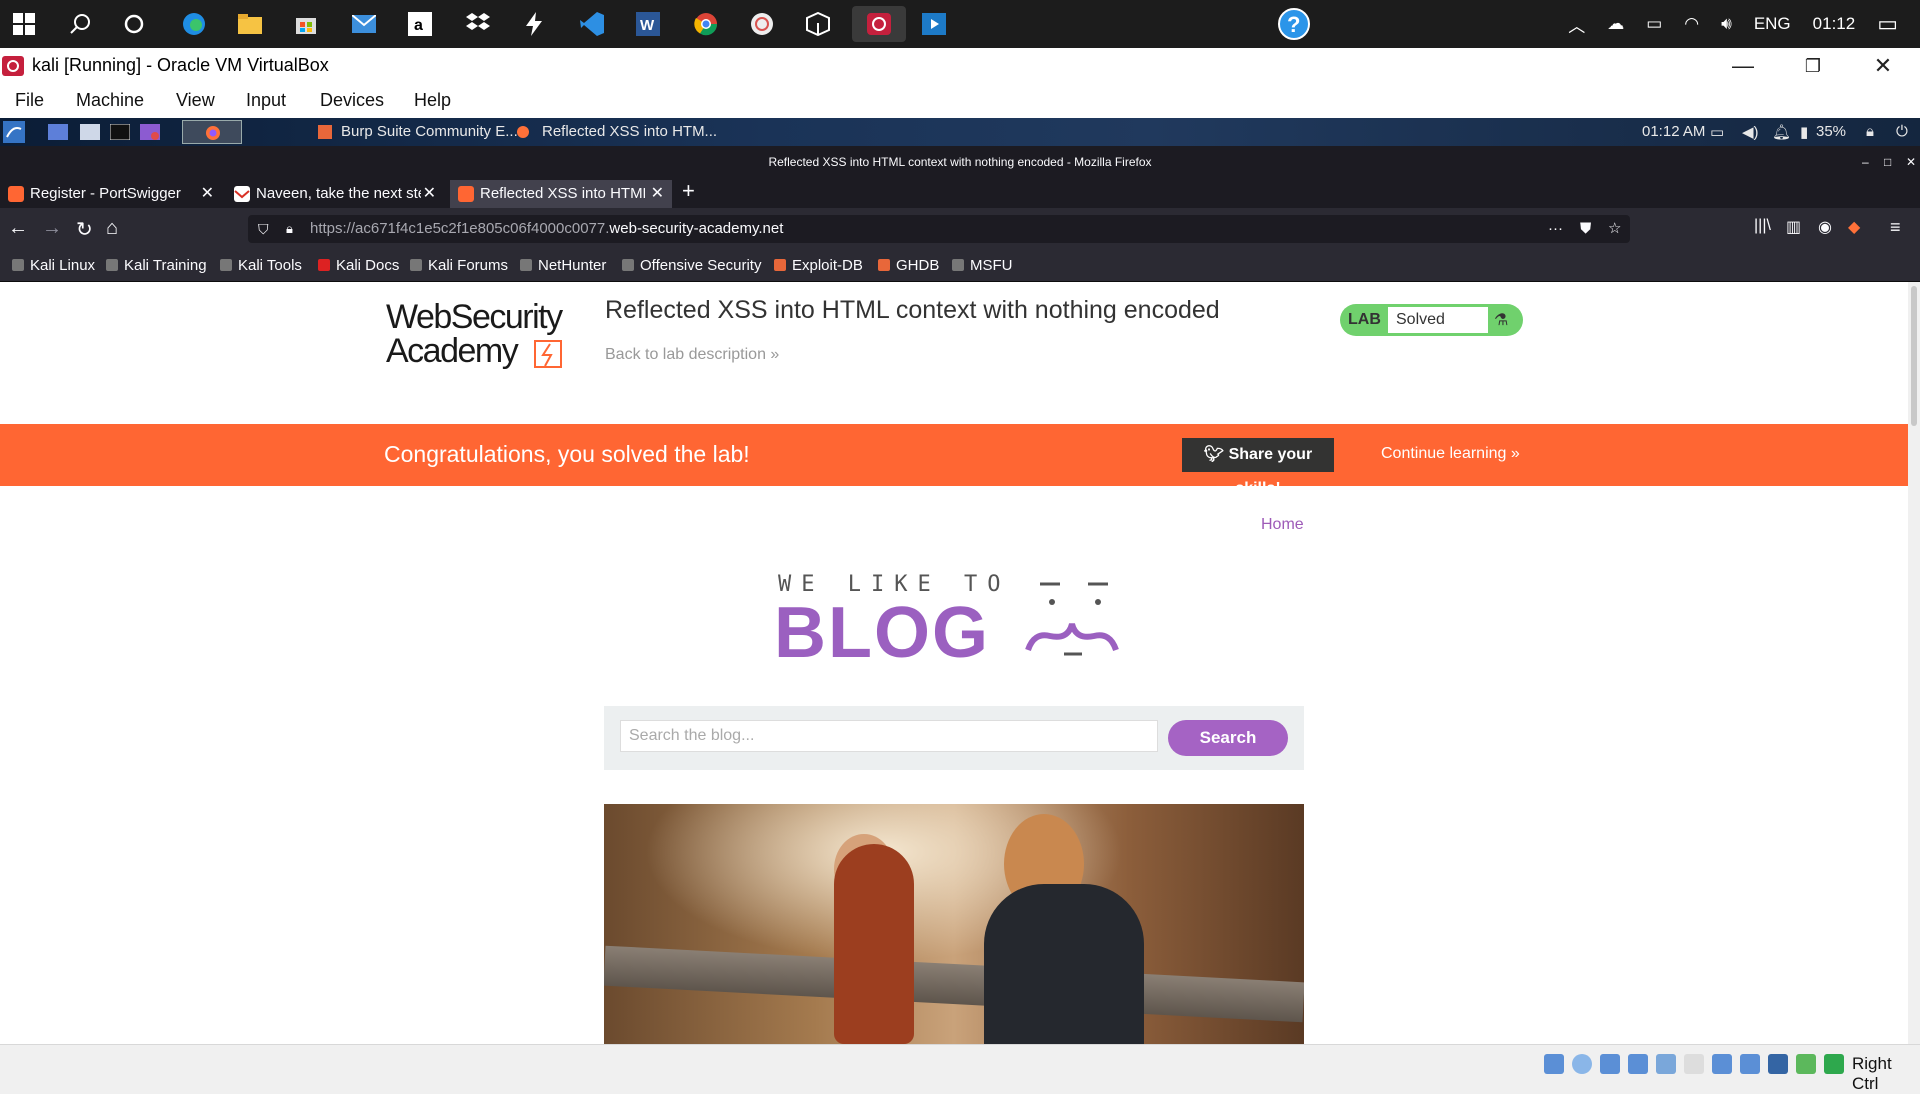 The width and height of the screenshot is (1920, 1094). What do you see at coordinates (982, 265) in the screenshot?
I see `bookmark-msfu: MSFU` at bounding box center [982, 265].